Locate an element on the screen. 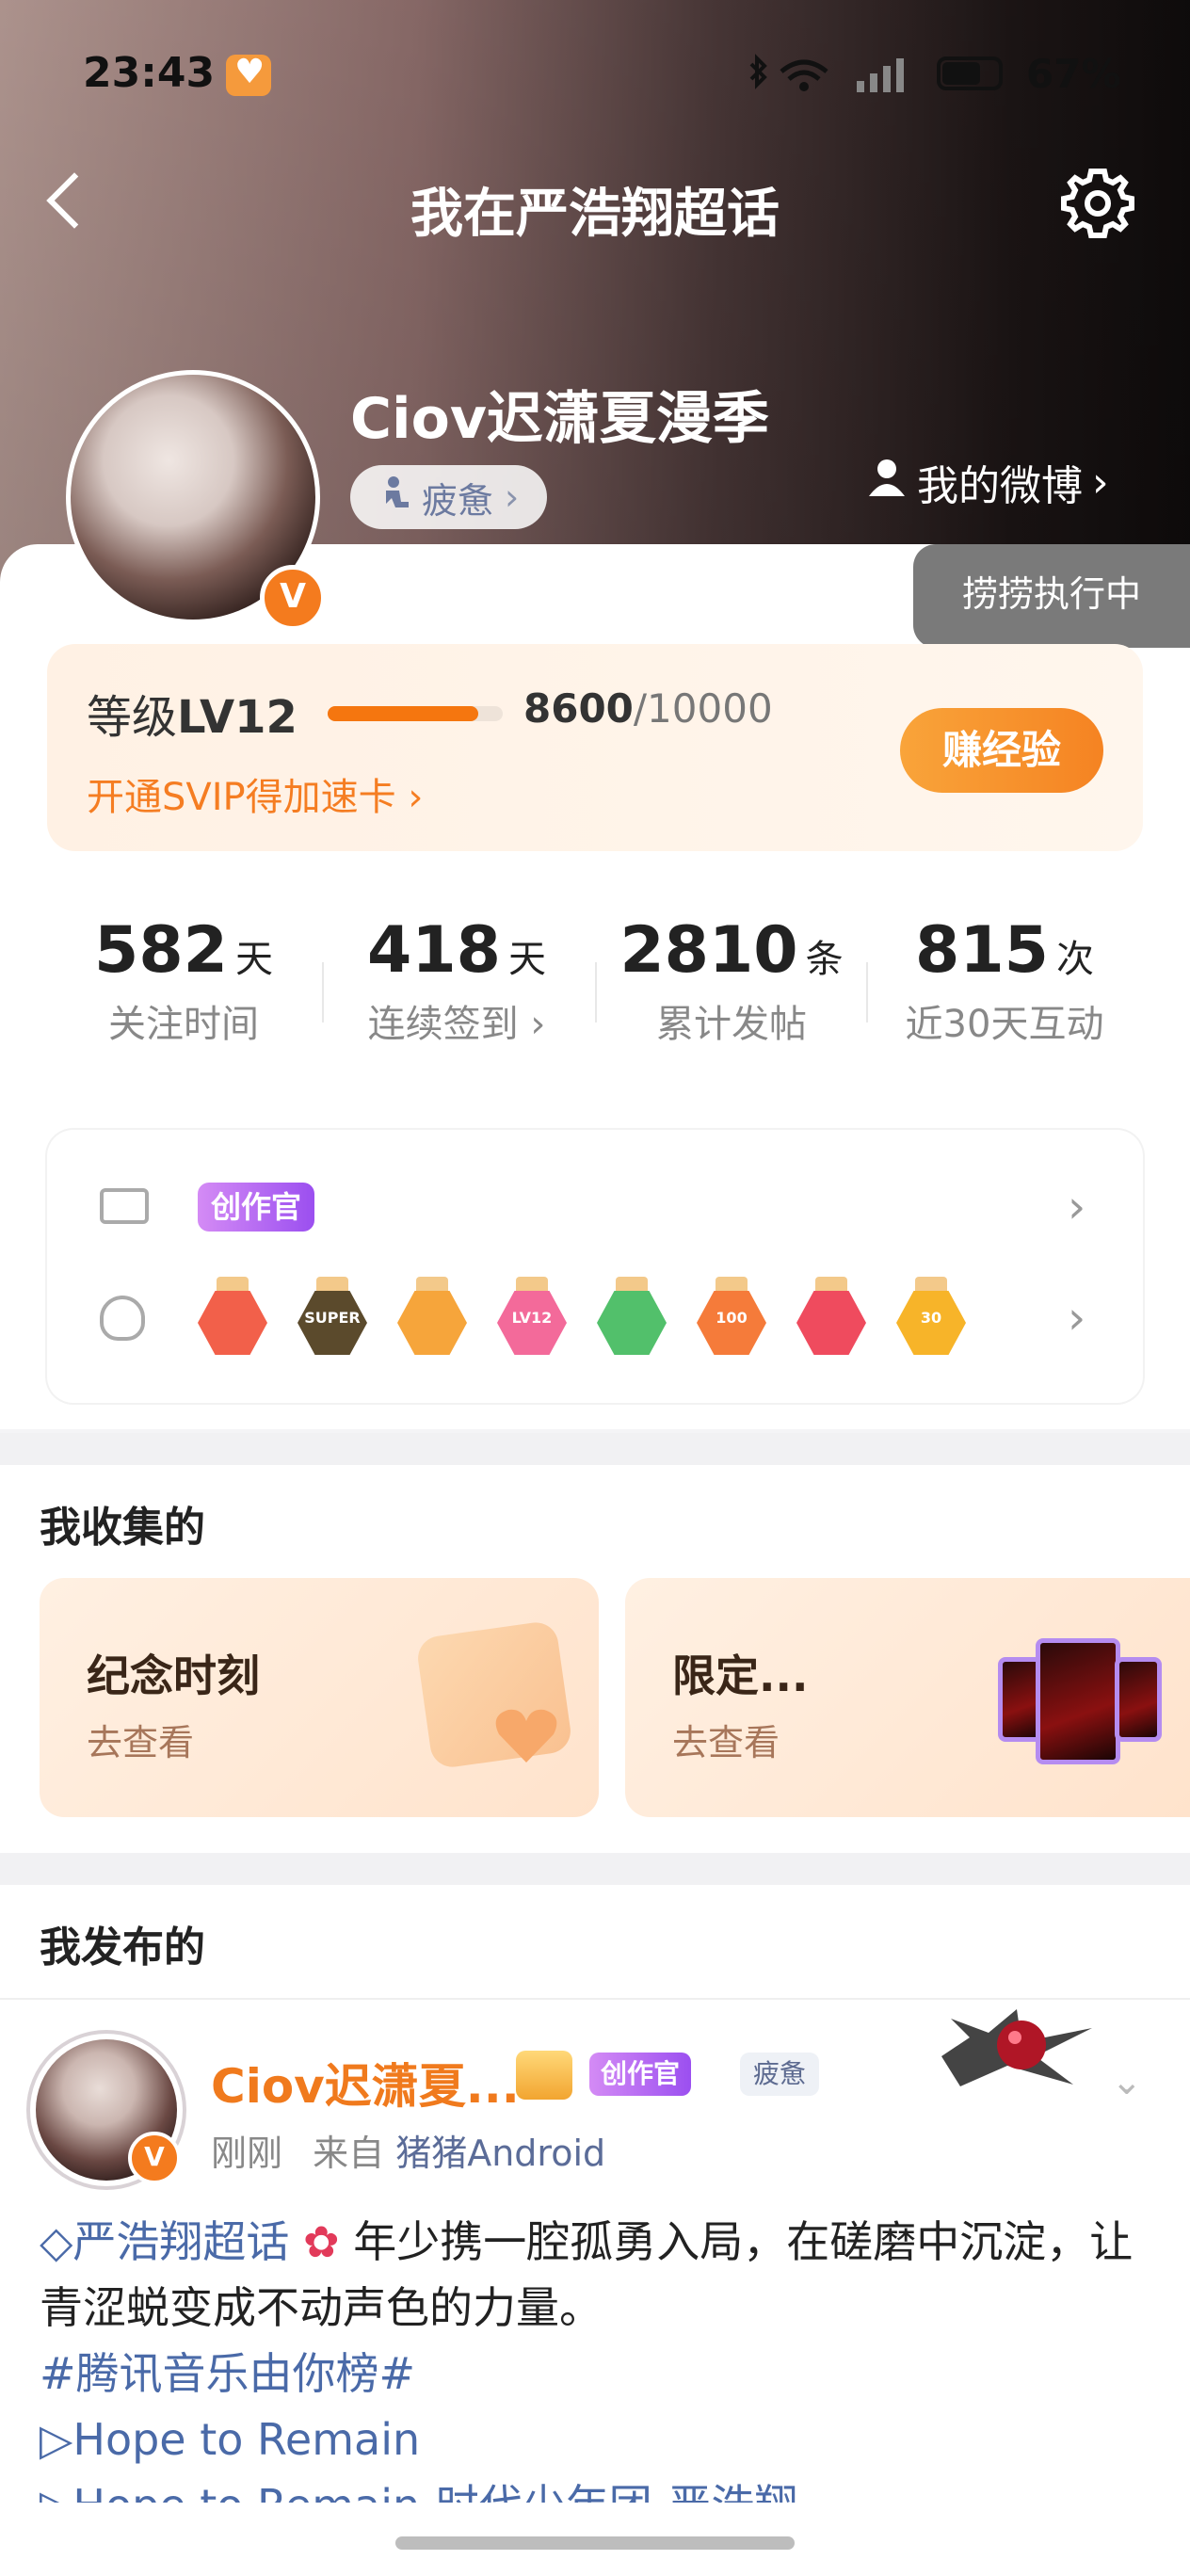 Image resolution: width=1190 pixels, height=2576 pixels. crown-medal is located at coordinates (432, 1319).